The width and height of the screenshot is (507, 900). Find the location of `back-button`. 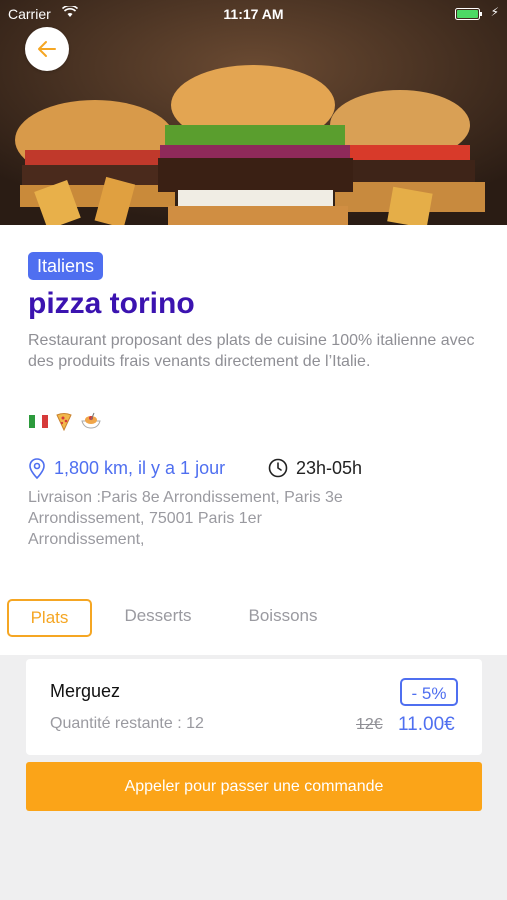

back-button is located at coordinates (47, 49).